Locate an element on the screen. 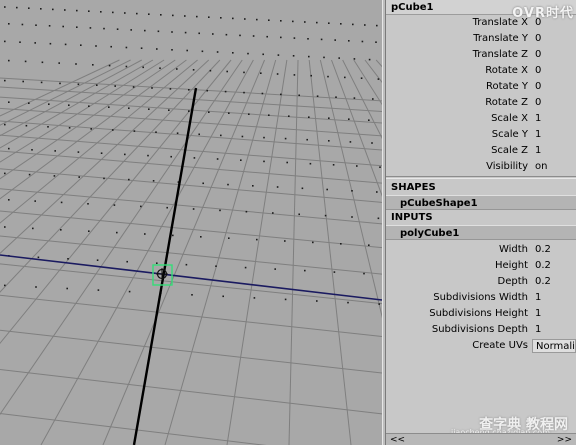  channel-label: Depth is located at coordinates (459, 282).